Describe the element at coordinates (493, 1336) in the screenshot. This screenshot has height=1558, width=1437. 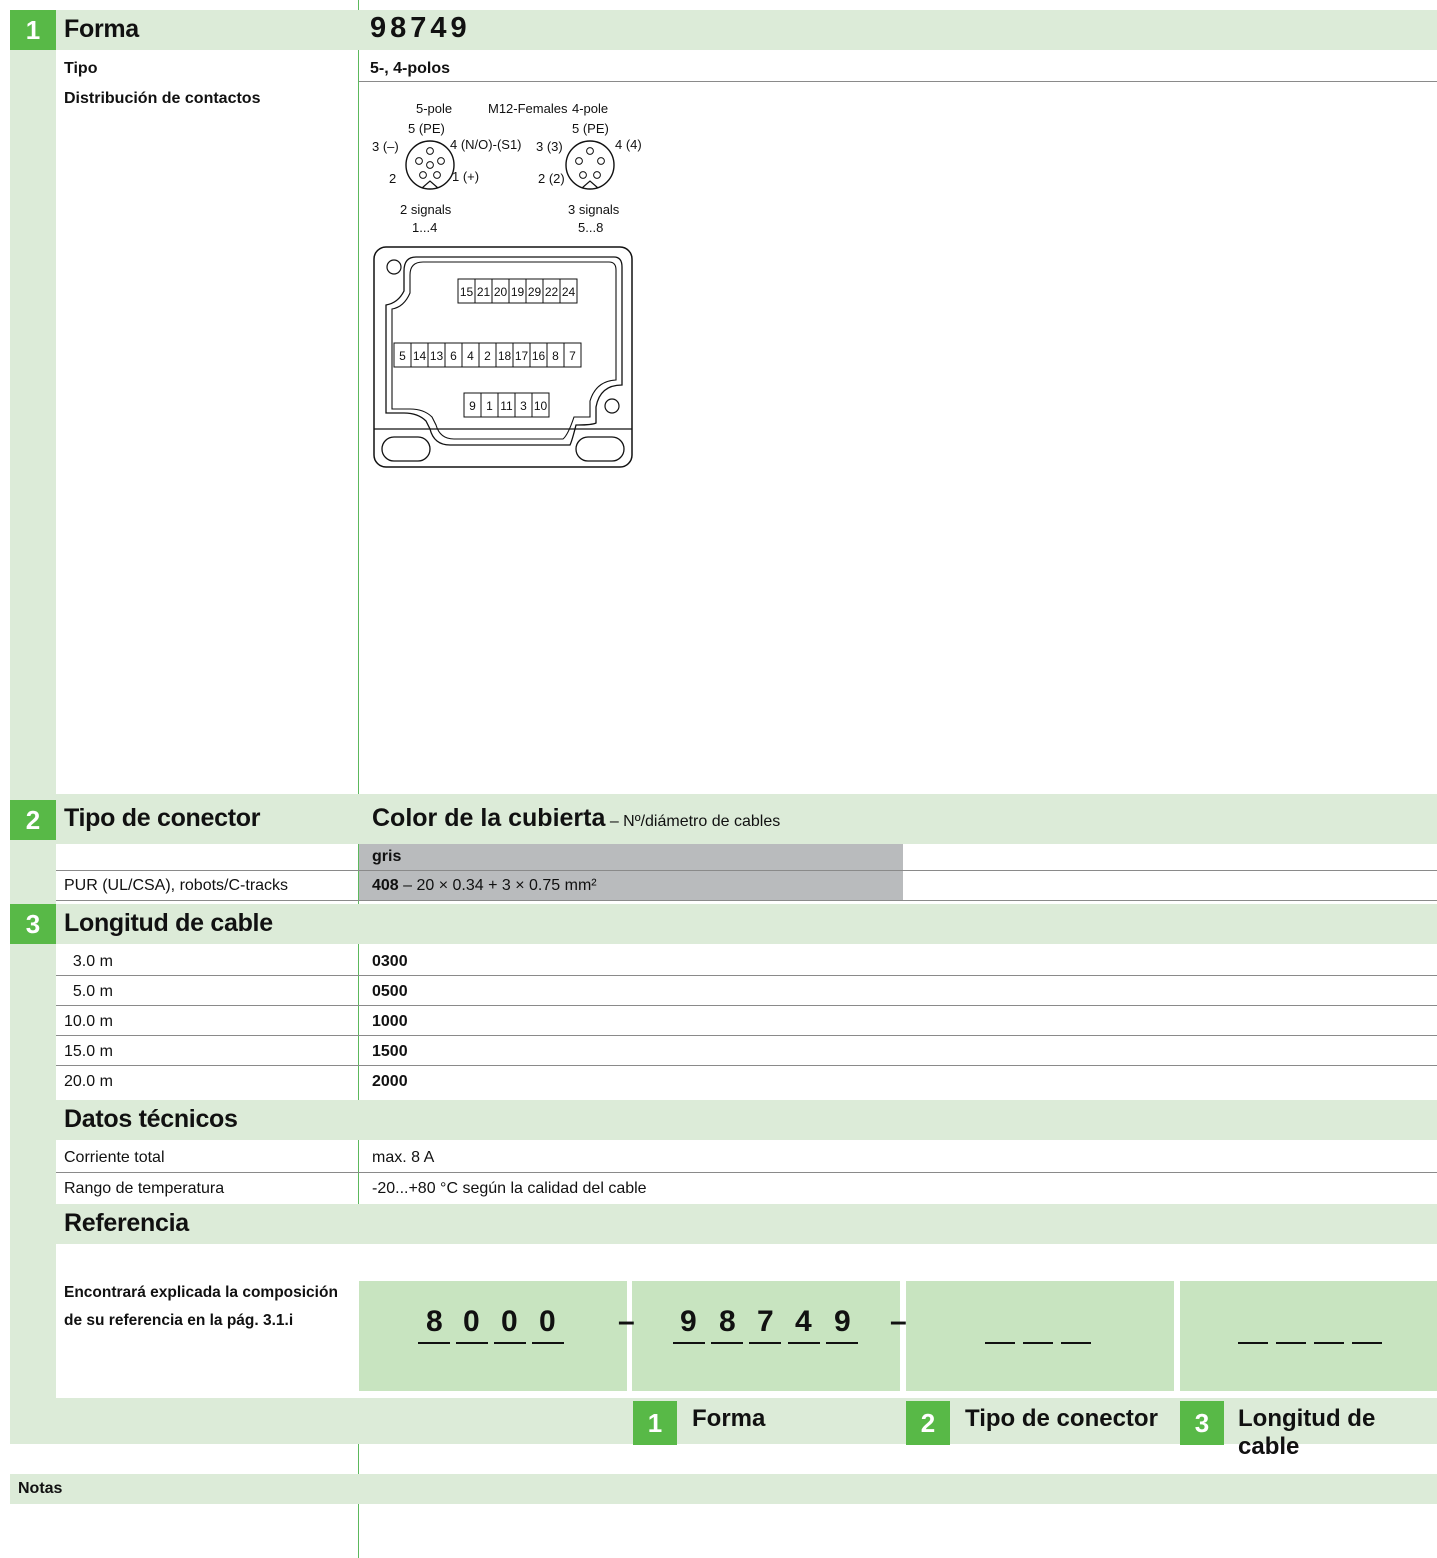
I see `code-box-prefix` at that location.